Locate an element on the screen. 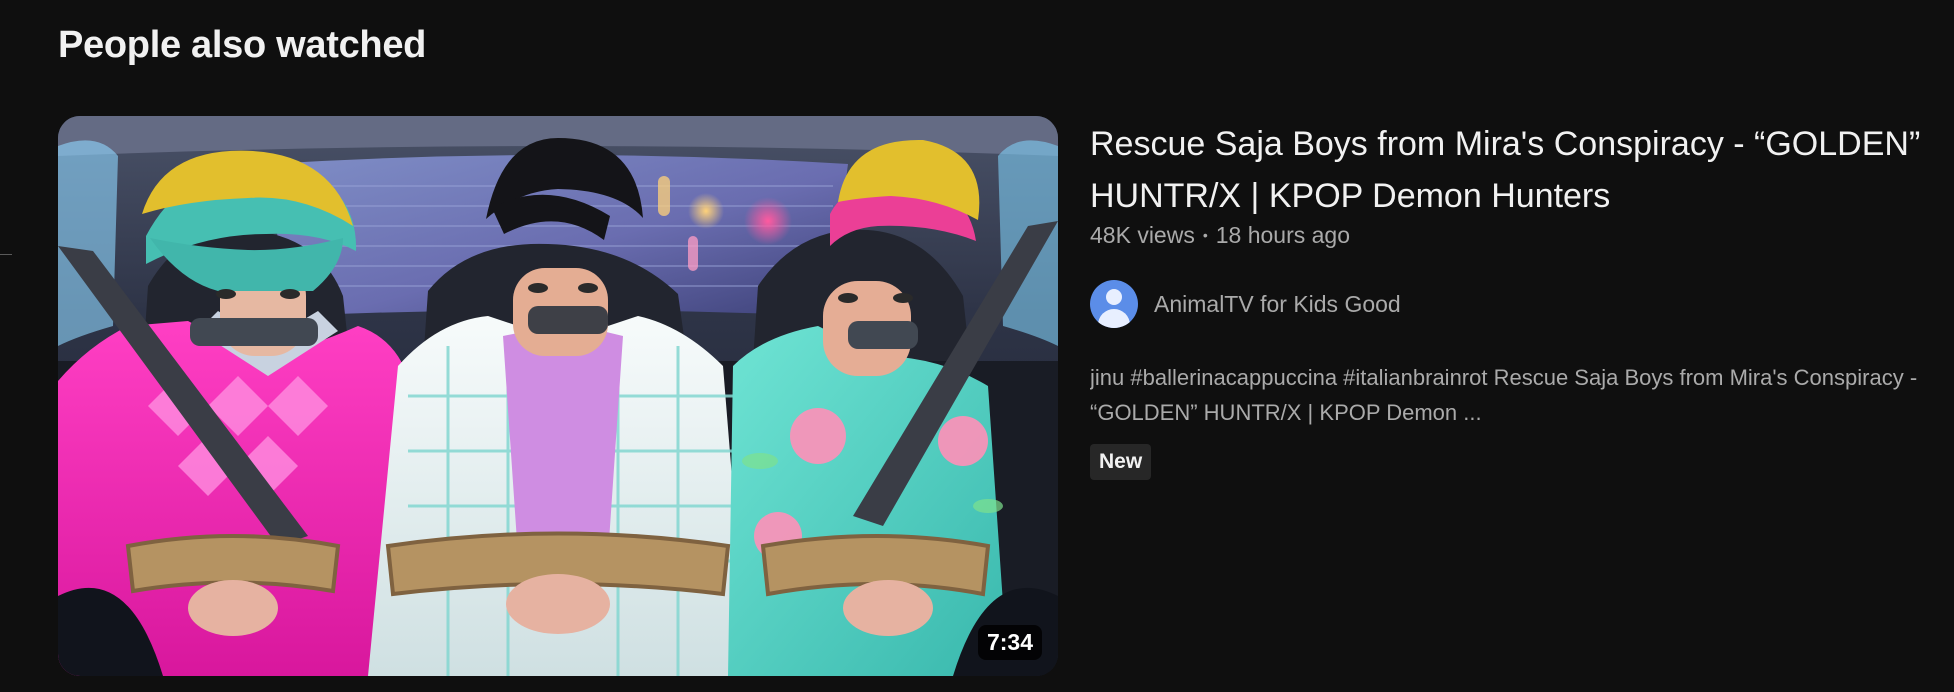 The width and height of the screenshot is (1954, 692). default-user-avatar-icon is located at coordinates (1114, 297).